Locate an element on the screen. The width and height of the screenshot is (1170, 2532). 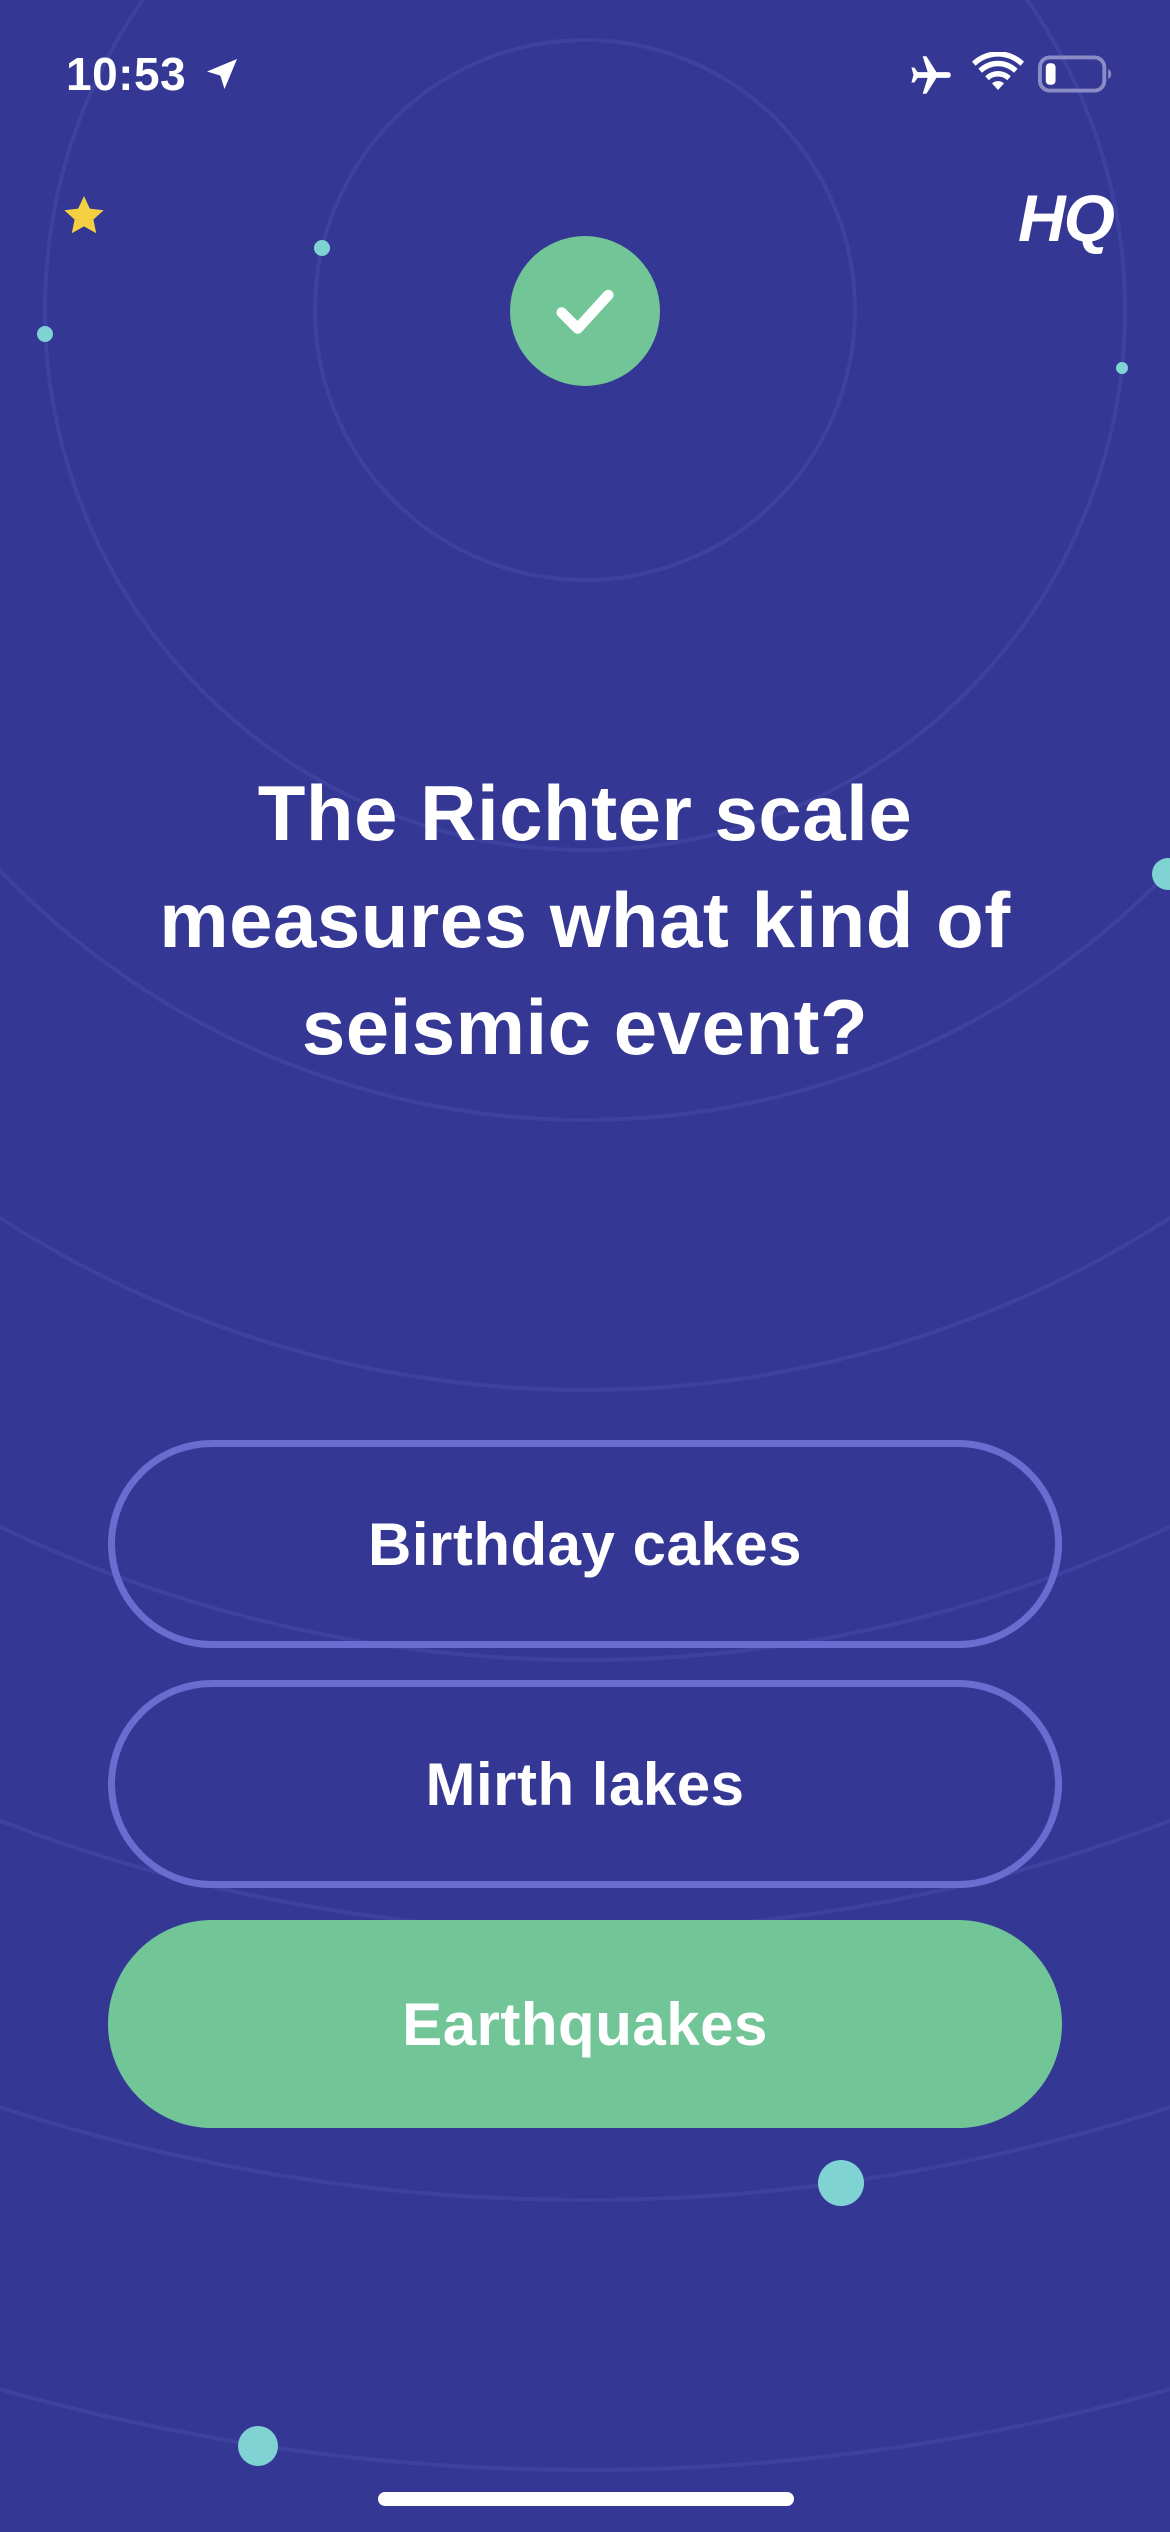
home-indicator is located at coordinates (586, 2499).